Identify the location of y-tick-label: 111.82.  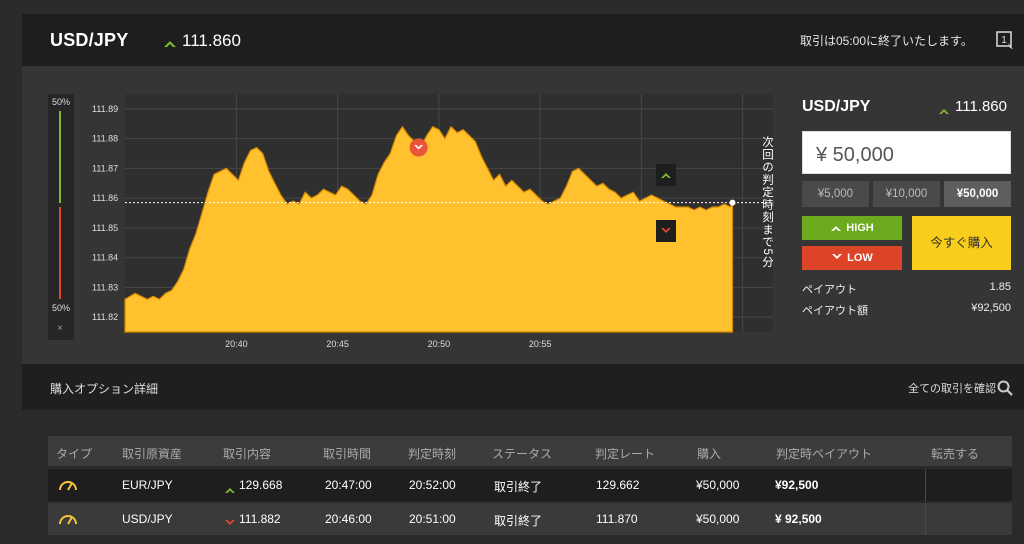
(105, 317).